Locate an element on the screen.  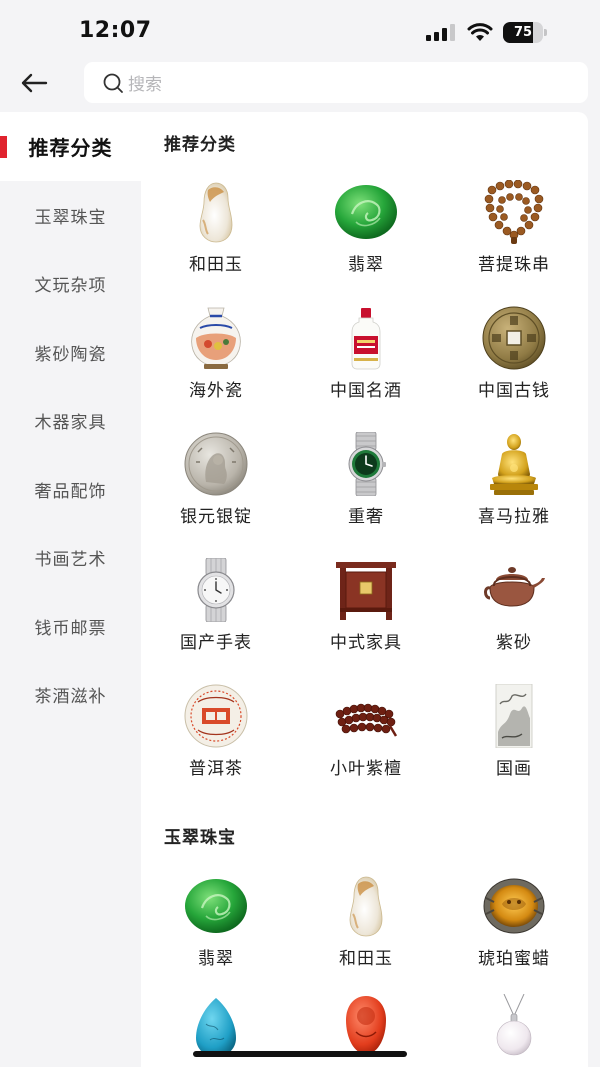
cellular-signal-icon is located at coordinates (440, 32).